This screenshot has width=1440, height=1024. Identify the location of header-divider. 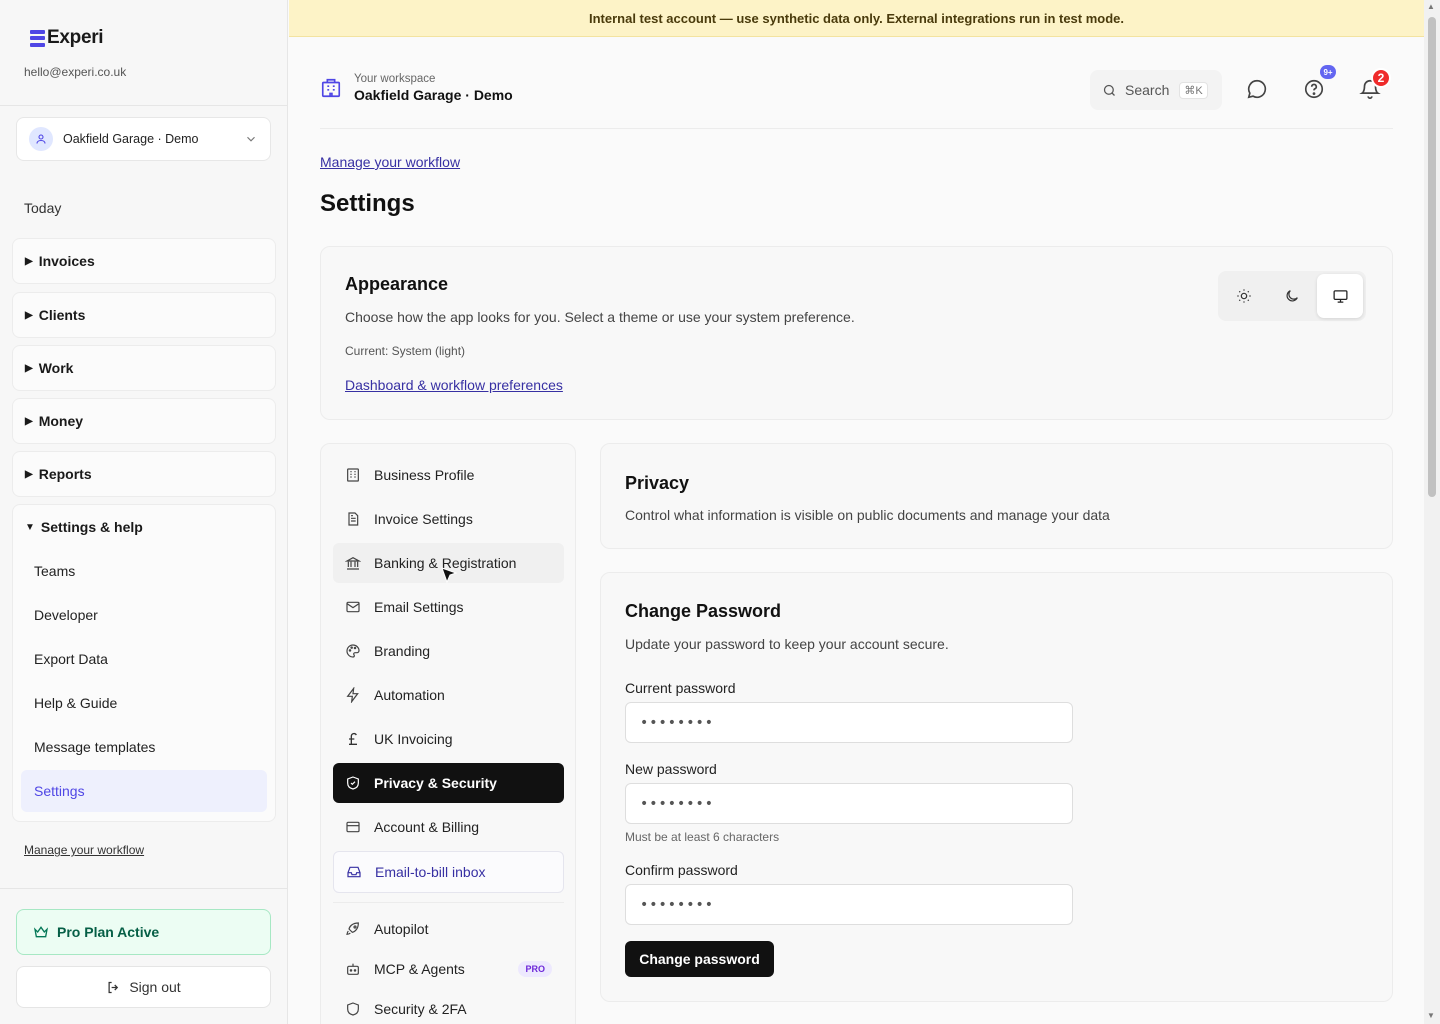
(856, 128).